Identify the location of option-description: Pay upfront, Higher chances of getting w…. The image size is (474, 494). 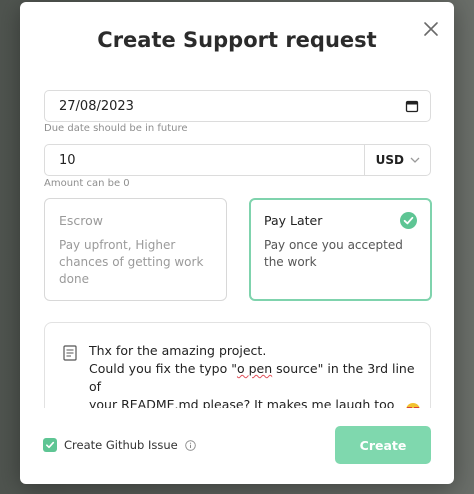
(131, 262).